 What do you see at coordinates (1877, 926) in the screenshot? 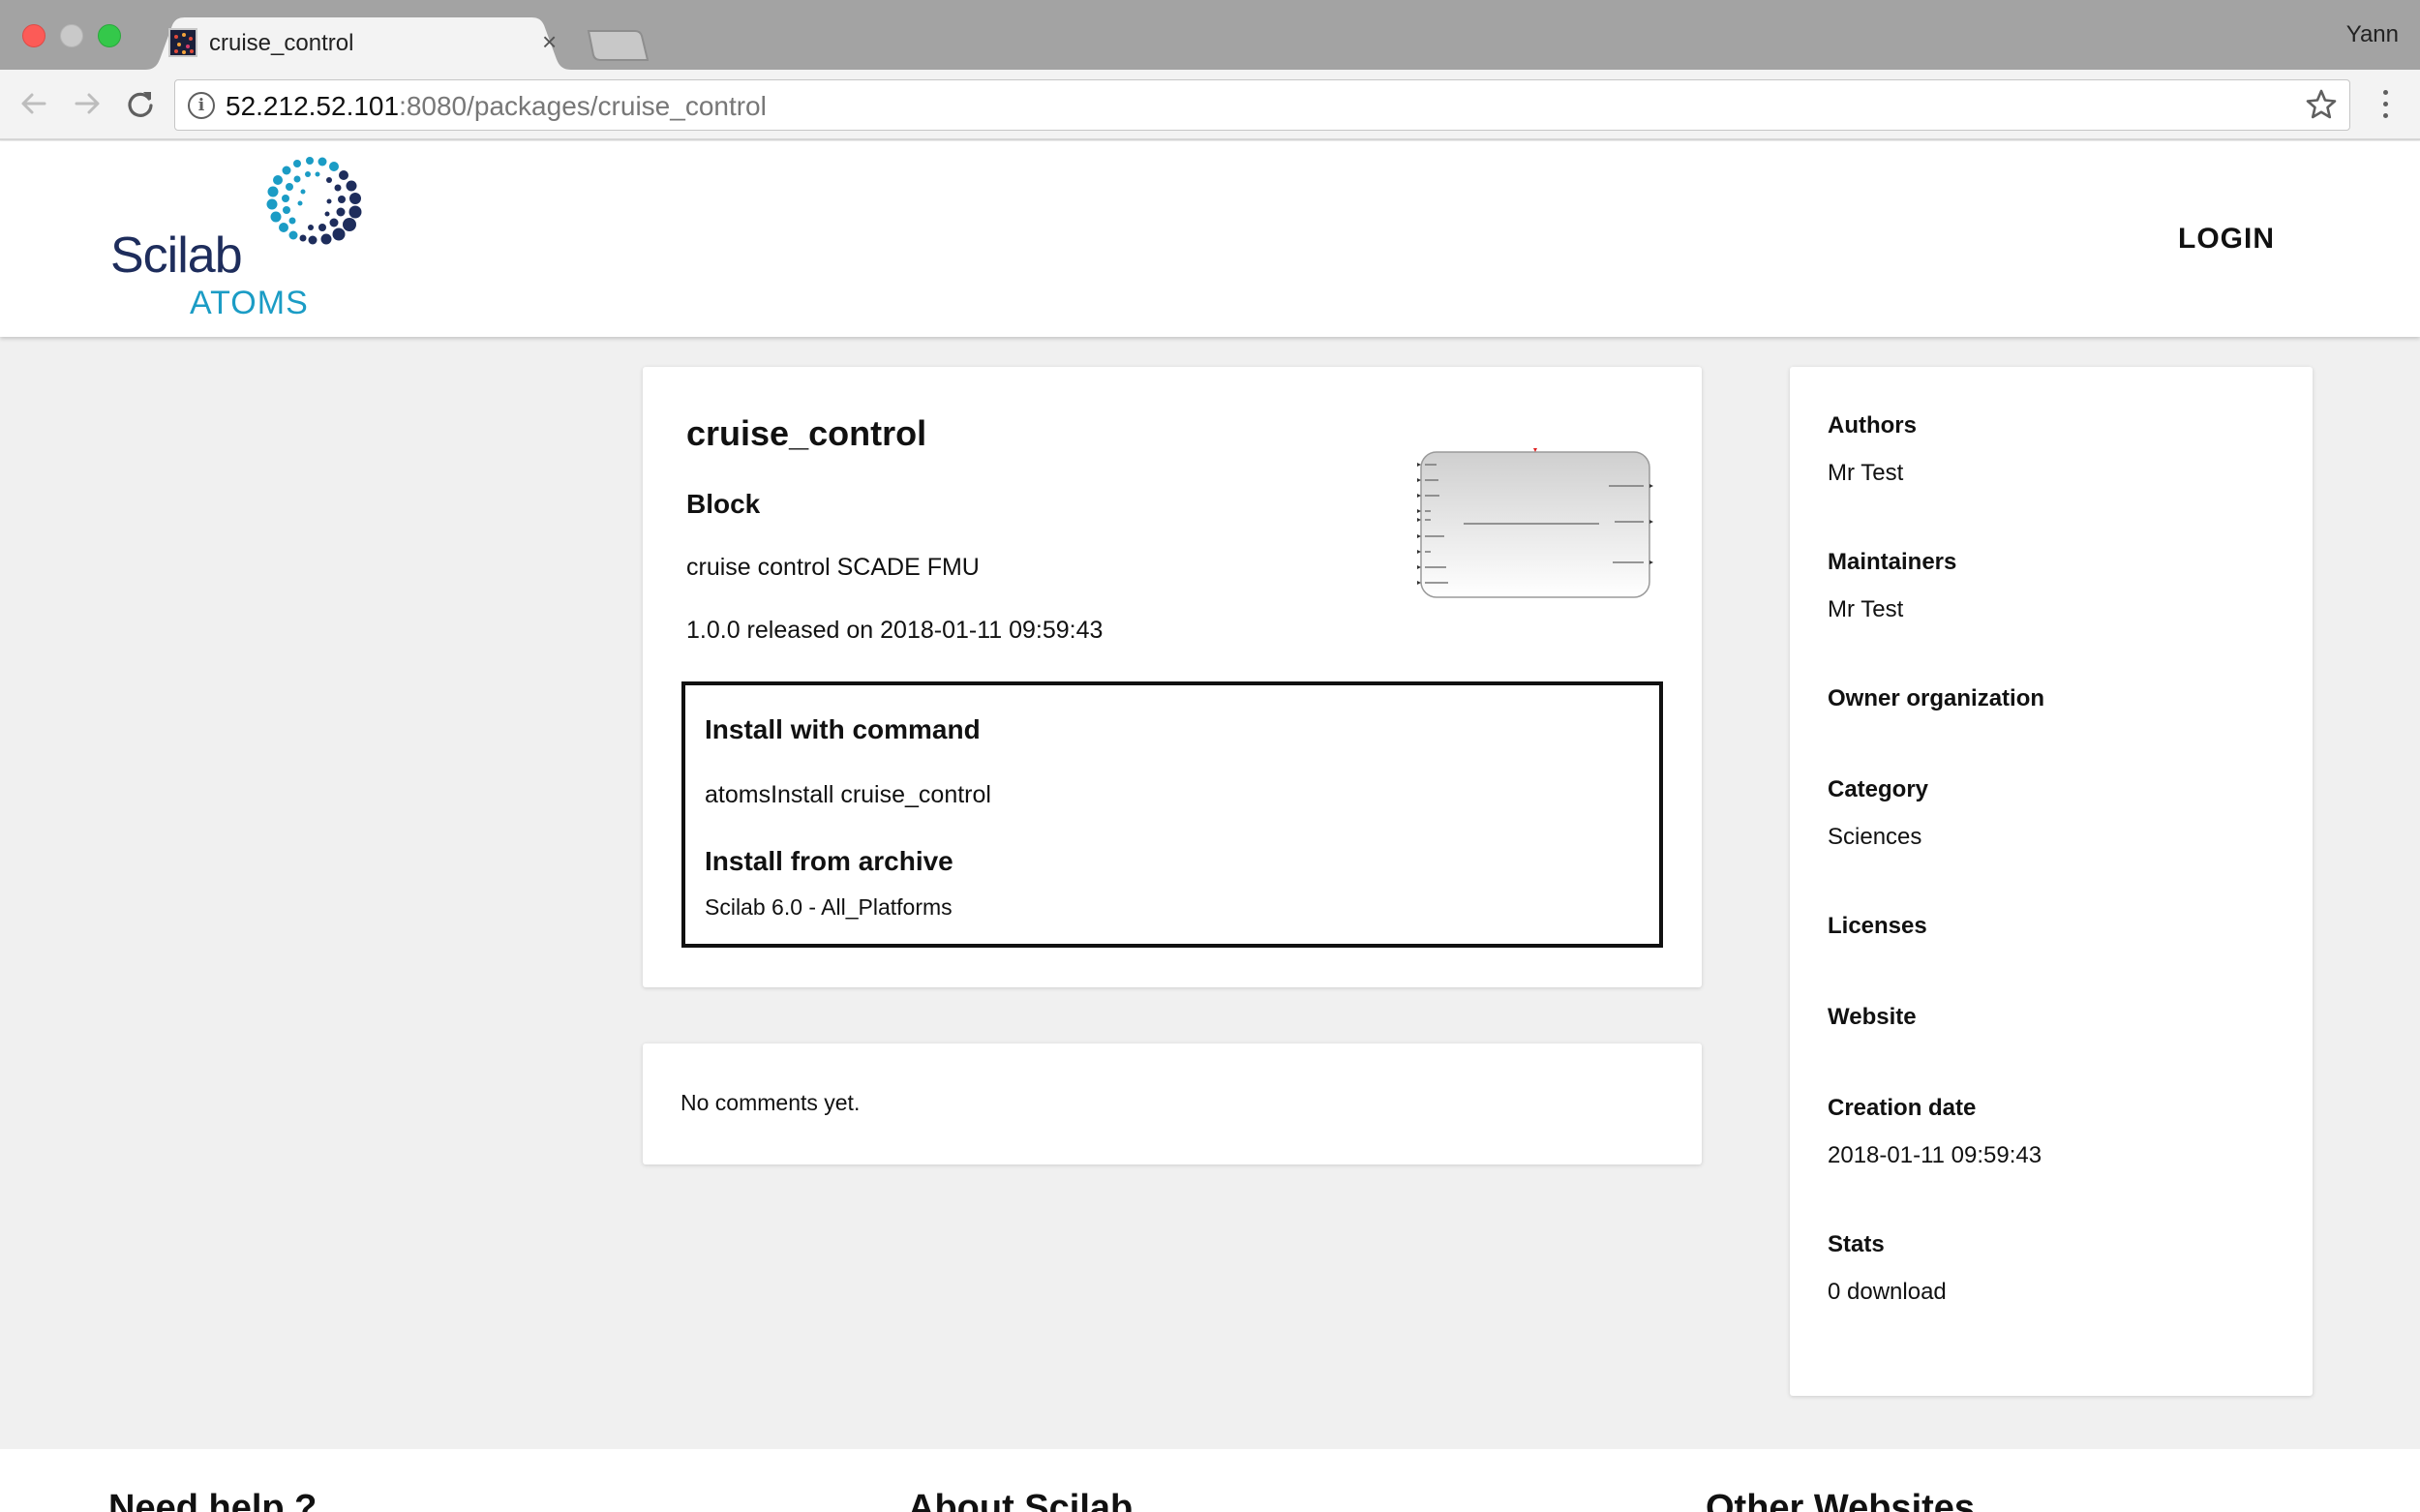
I see `licenses-label: Licenses` at bounding box center [1877, 926].